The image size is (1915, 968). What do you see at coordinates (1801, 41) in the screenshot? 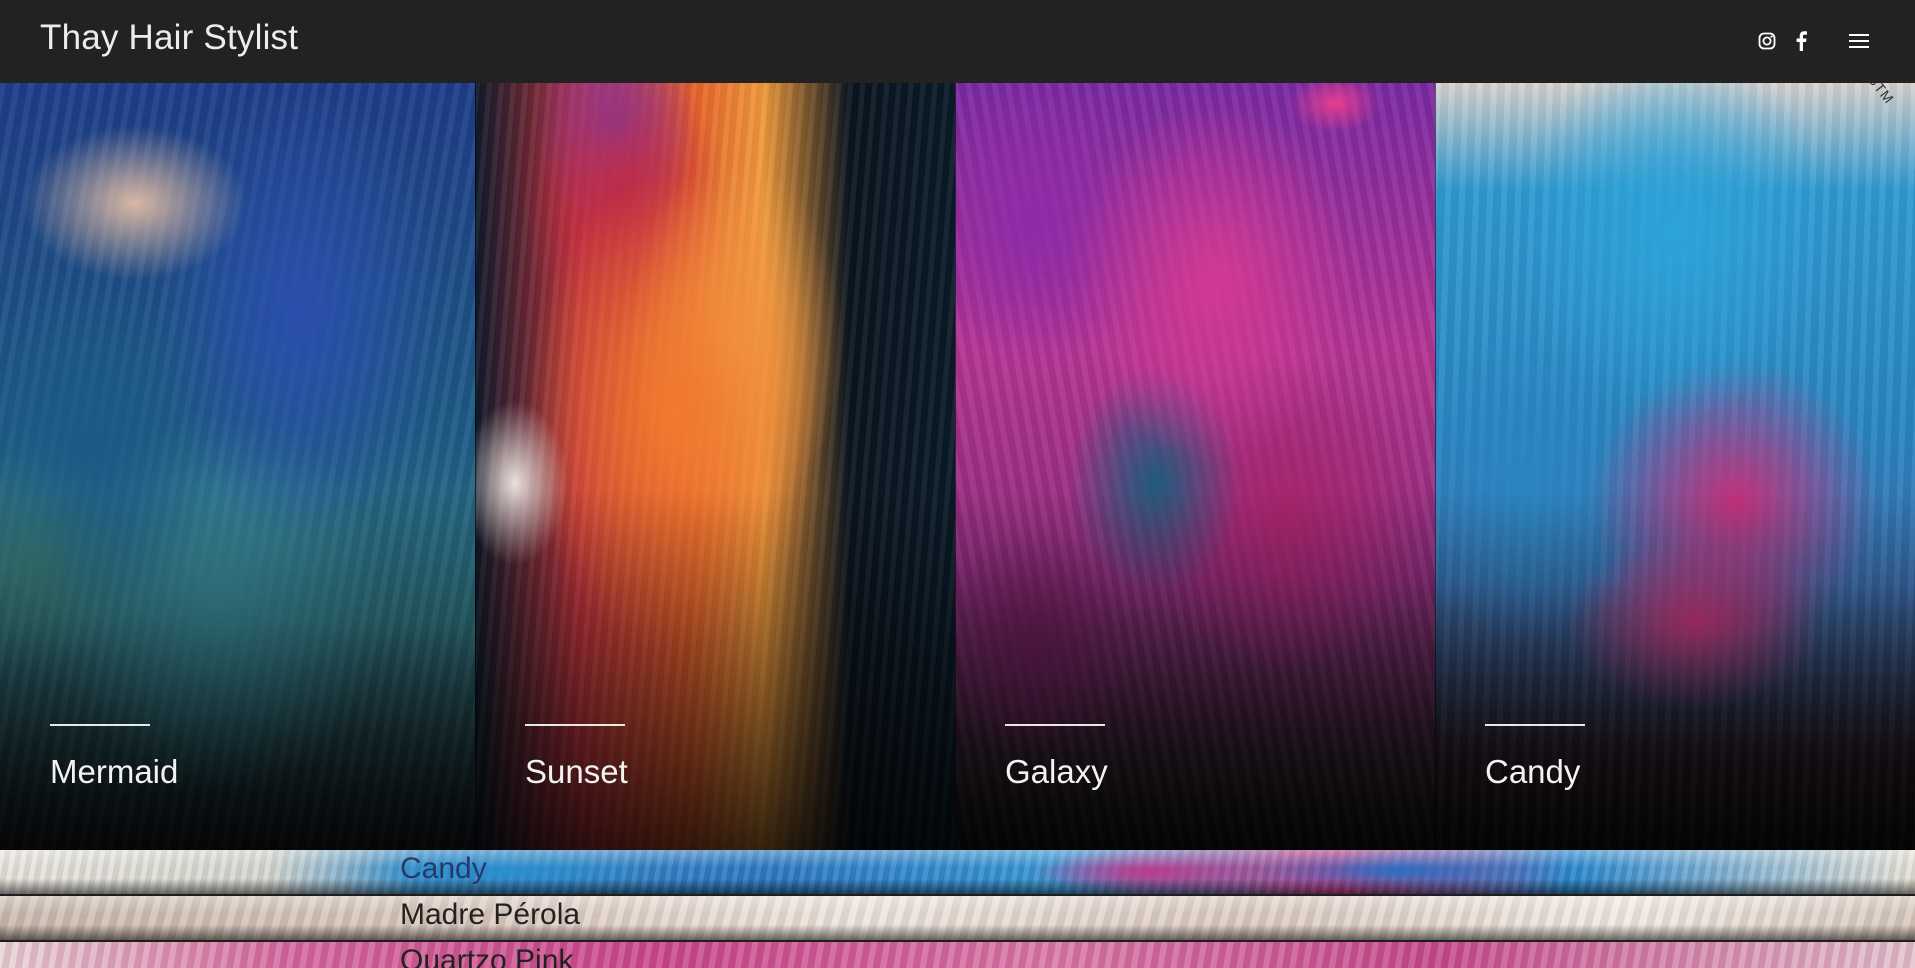
I see `facebook-icon` at bounding box center [1801, 41].